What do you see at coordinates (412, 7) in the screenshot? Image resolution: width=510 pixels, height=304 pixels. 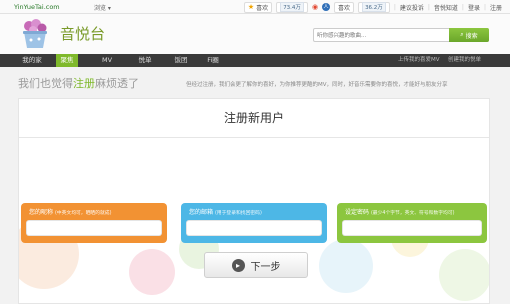 I see `feedback-link: 建议投诉` at bounding box center [412, 7].